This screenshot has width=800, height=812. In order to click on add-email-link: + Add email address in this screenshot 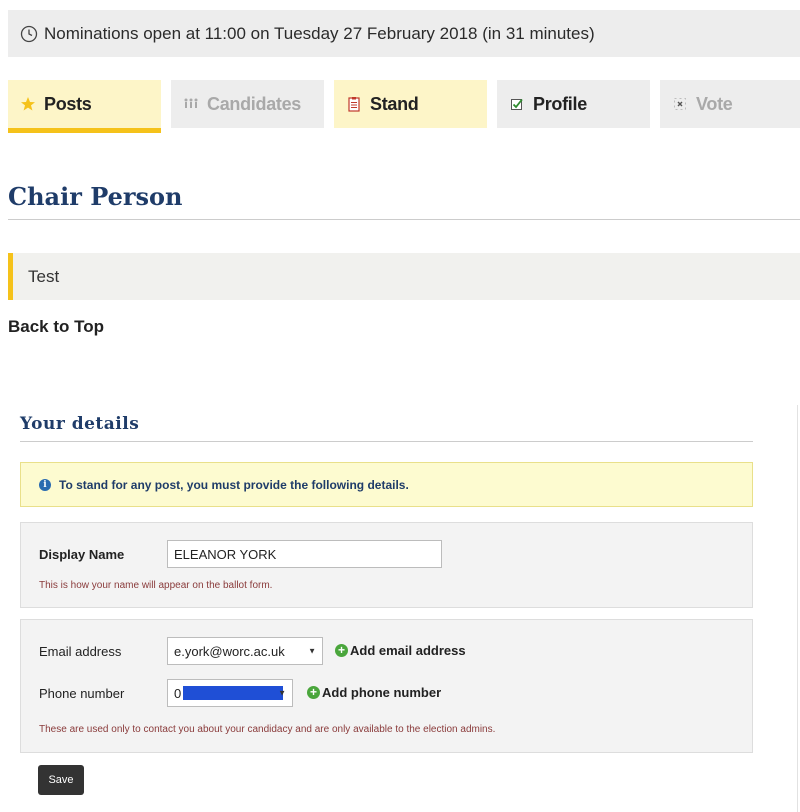, I will do `click(400, 650)`.